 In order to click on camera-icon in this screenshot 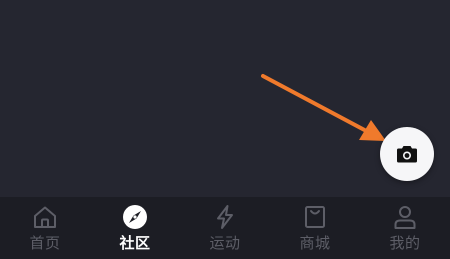, I will do `click(407, 154)`.